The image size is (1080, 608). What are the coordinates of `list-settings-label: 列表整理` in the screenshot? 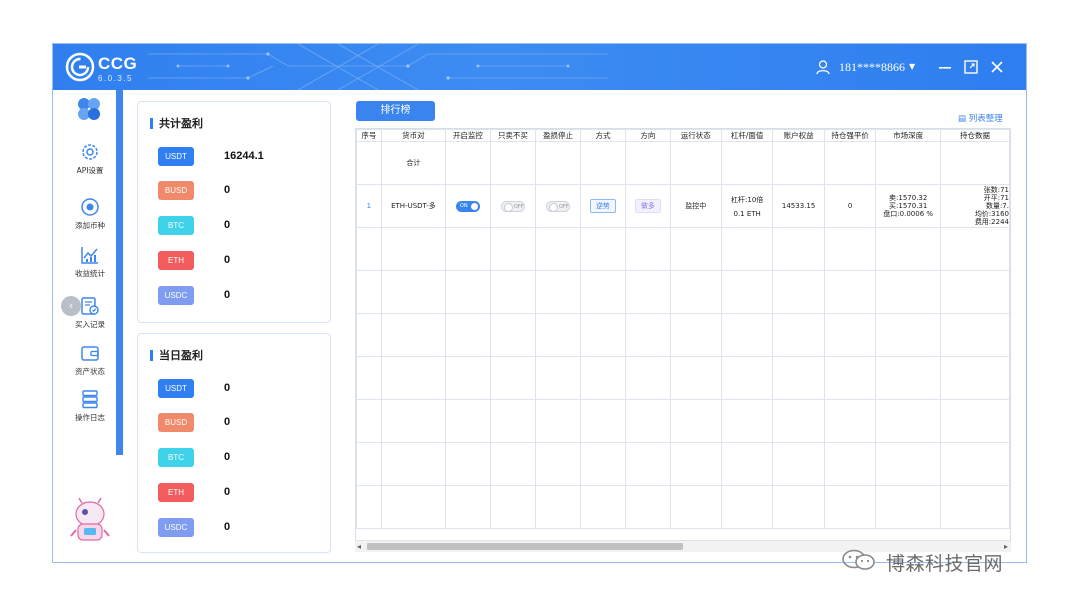 It's located at (985, 119).